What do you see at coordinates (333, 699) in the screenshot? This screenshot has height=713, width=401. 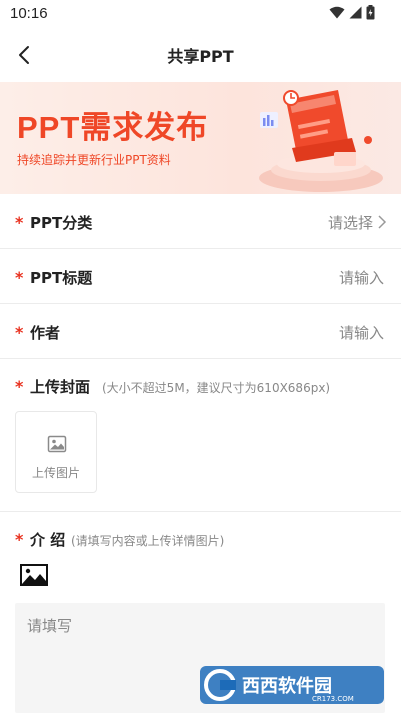 I see `watermark-url: CR173.COM` at bounding box center [333, 699].